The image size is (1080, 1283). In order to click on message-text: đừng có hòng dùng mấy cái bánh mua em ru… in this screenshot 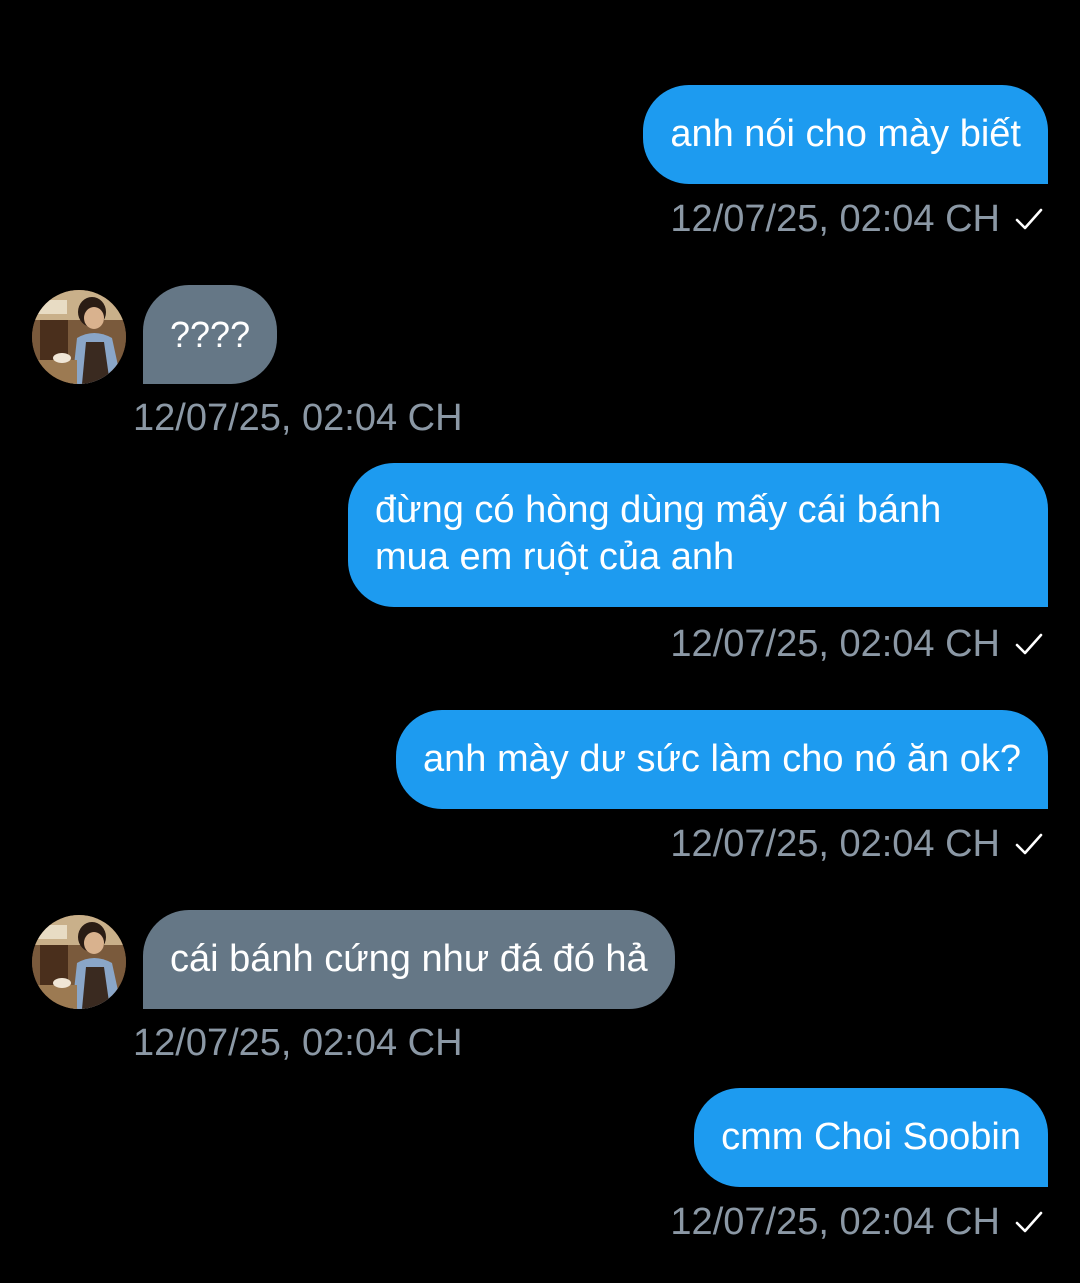, I will do `click(658, 533)`.